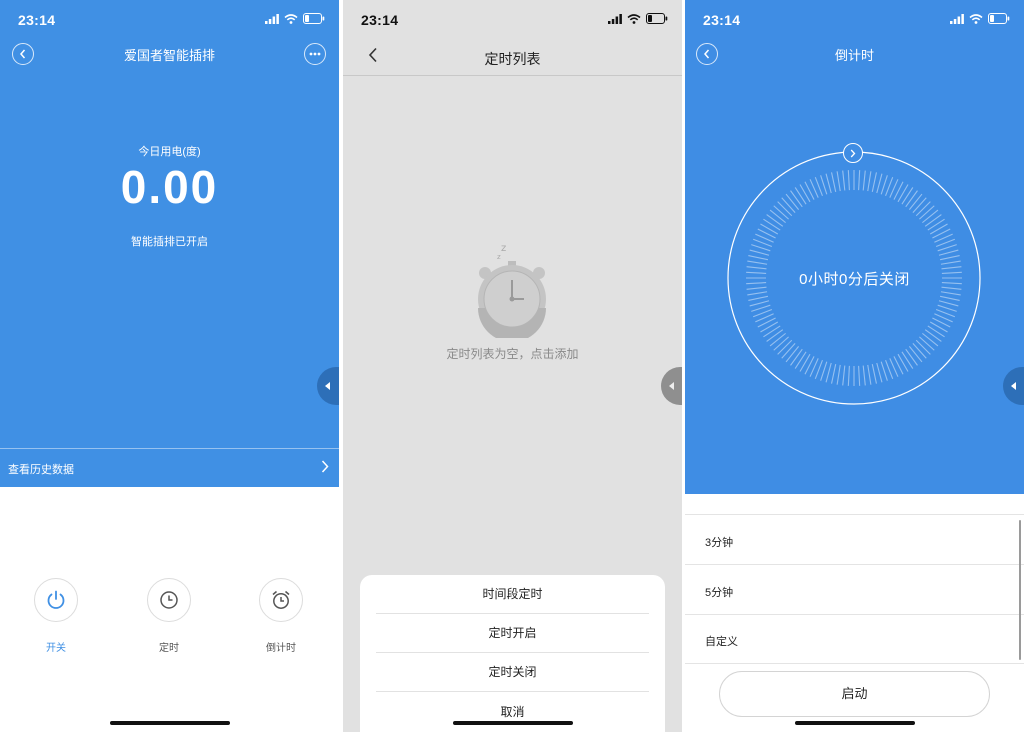 The image size is (1024, 732). I want to click on history-link-label: 查看历史数据, so click(41, 470).